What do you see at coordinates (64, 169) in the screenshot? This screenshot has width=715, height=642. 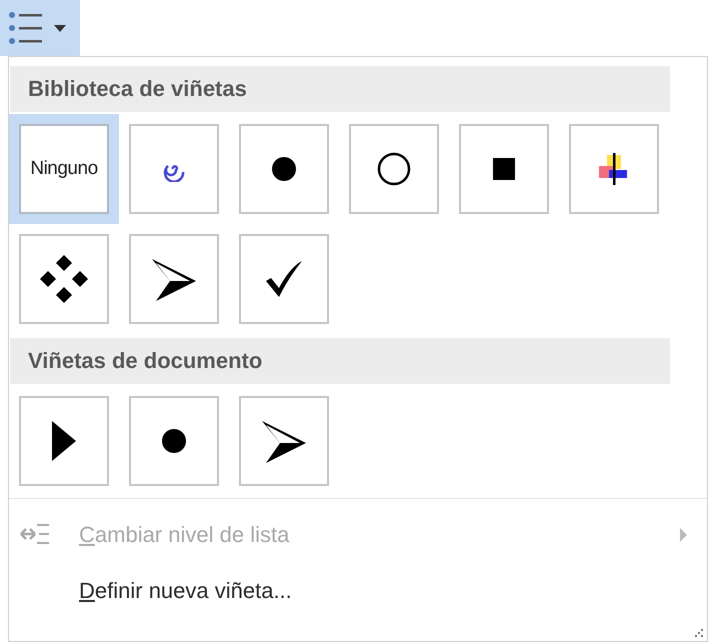 I see `bullet-option: Ninguno` at bounding box center [64, 169].